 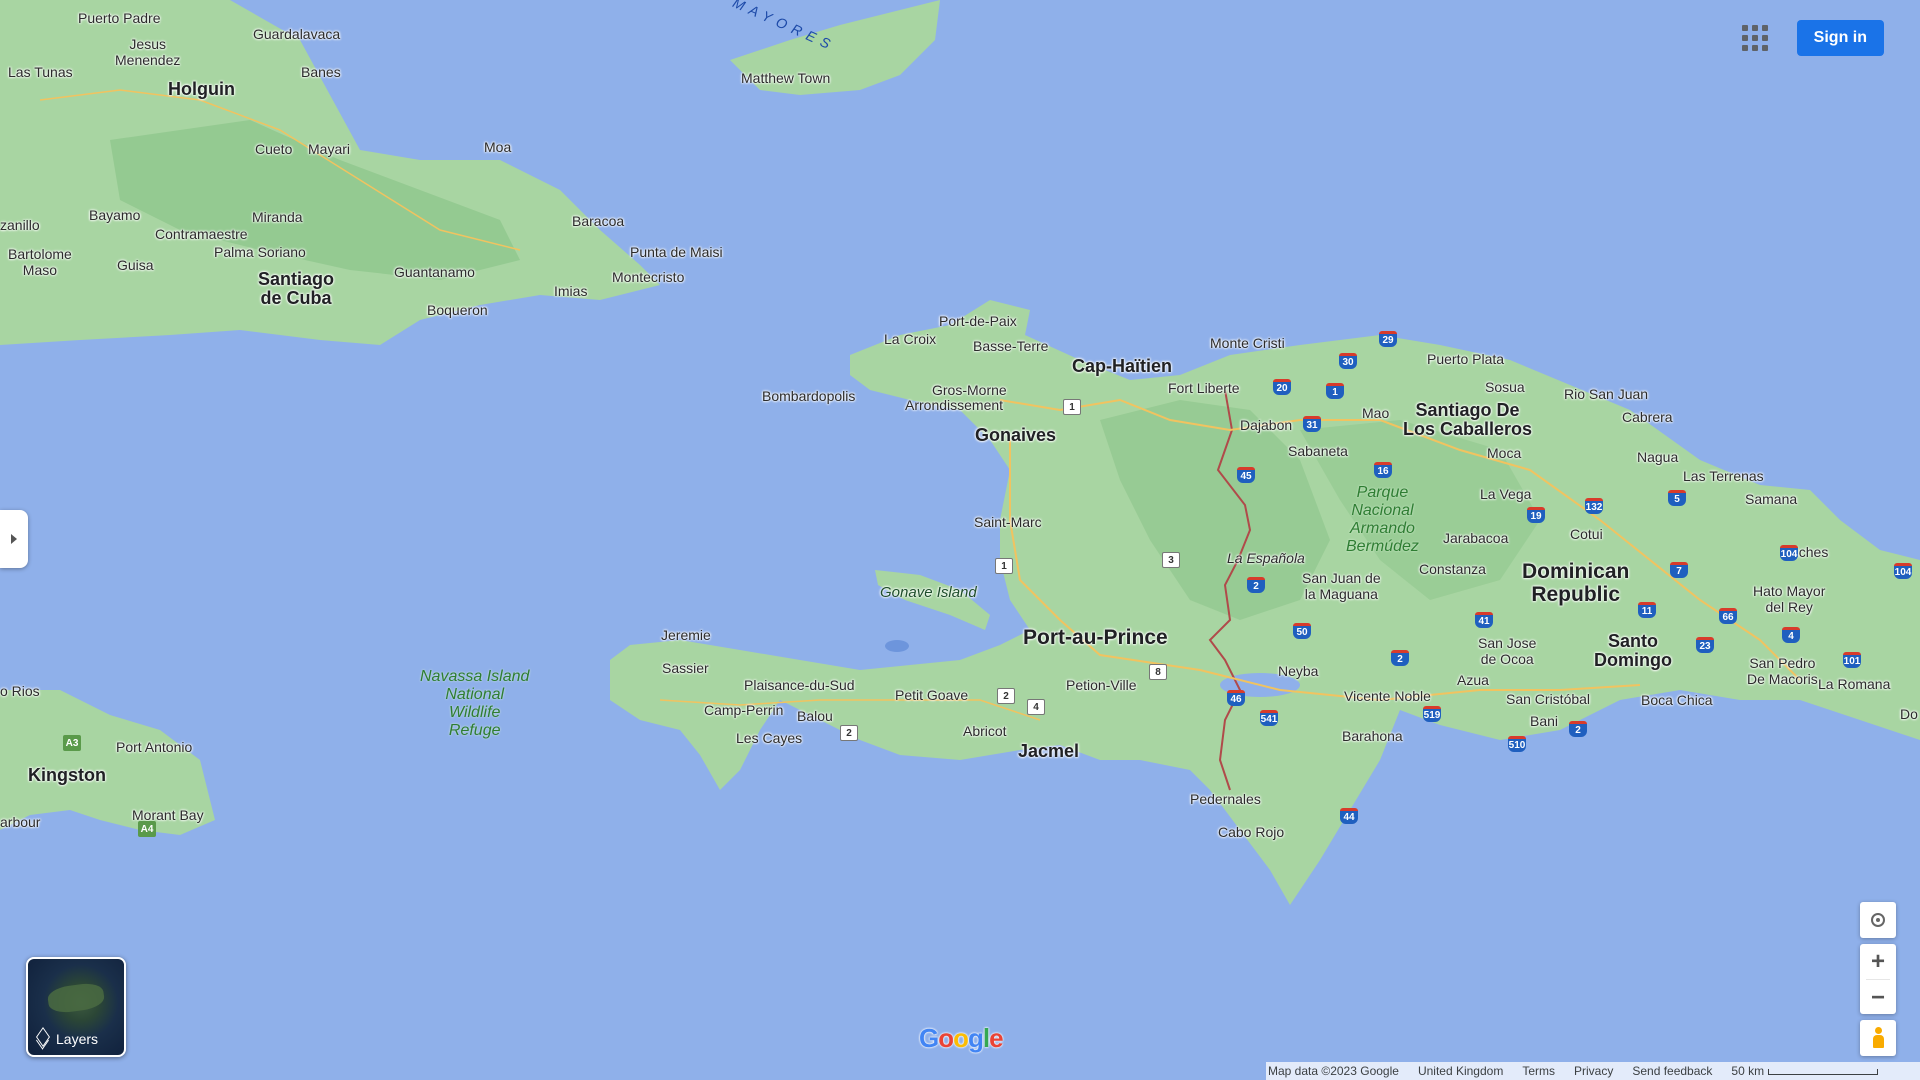 I want to click on place-samana: Samana, so click(x=1771, y=499).